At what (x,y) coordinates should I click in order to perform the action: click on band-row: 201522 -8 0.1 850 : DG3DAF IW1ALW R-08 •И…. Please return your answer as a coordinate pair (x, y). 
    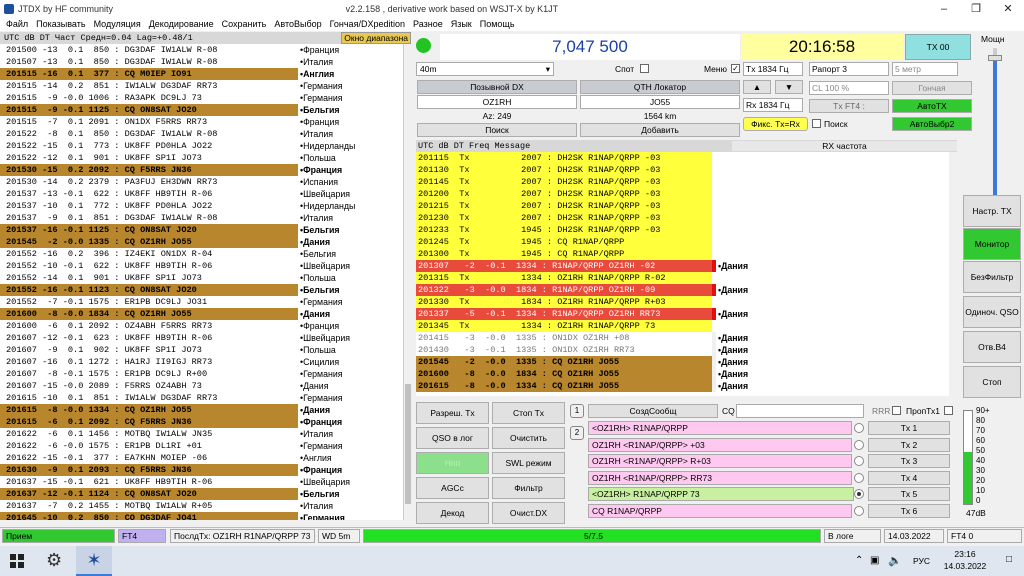
    Looking at the image, I should click on (201, 134).